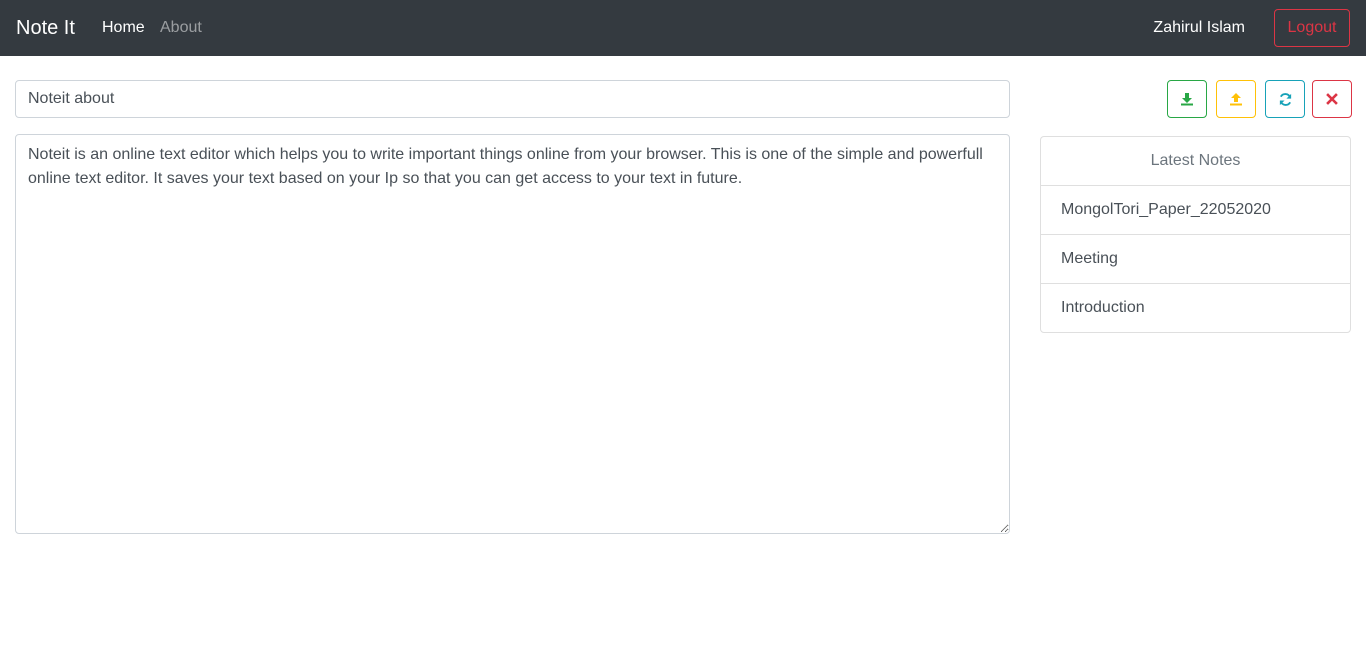 Image resolution: width=1366 pixels, height=667 pixels. Describe the element at coordinates (181, 28) in the screenshot. I see `nav-link-about: About` at that location.